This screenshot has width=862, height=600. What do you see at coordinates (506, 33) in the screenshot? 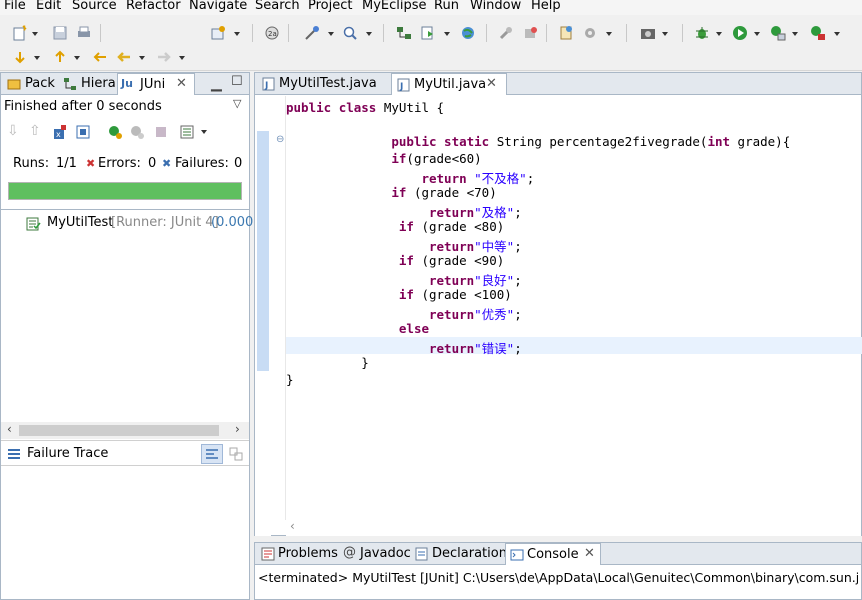
I see `tool-icon` at bounding box center [506, 33].